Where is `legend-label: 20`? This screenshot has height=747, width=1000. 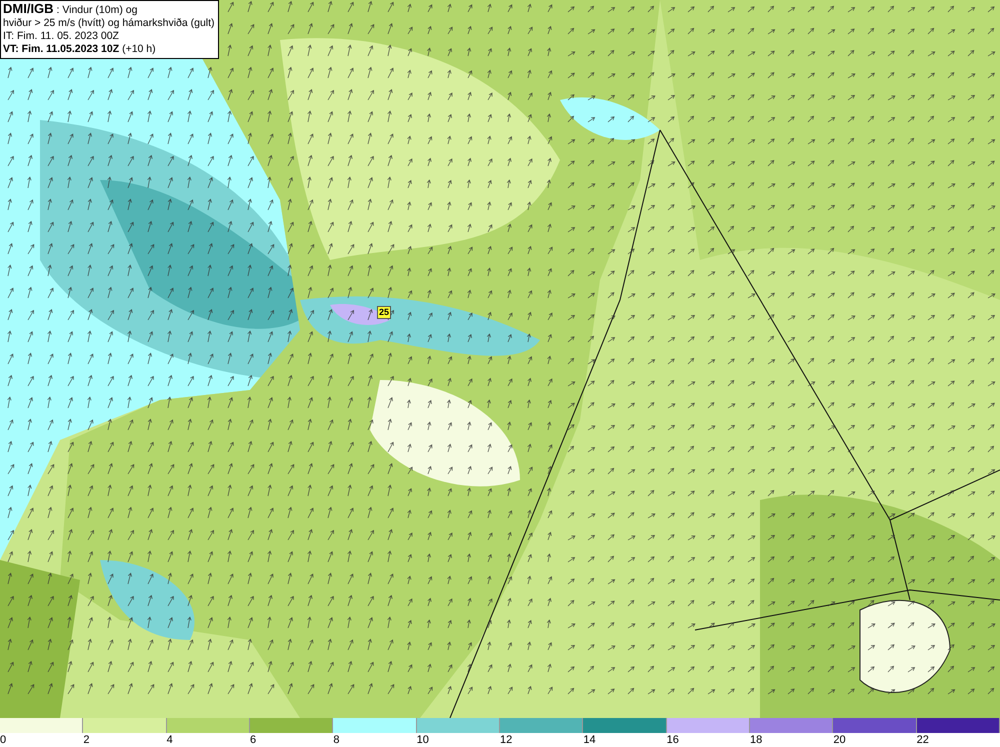
legend-label: 20 is located at coordinates (839, 740).